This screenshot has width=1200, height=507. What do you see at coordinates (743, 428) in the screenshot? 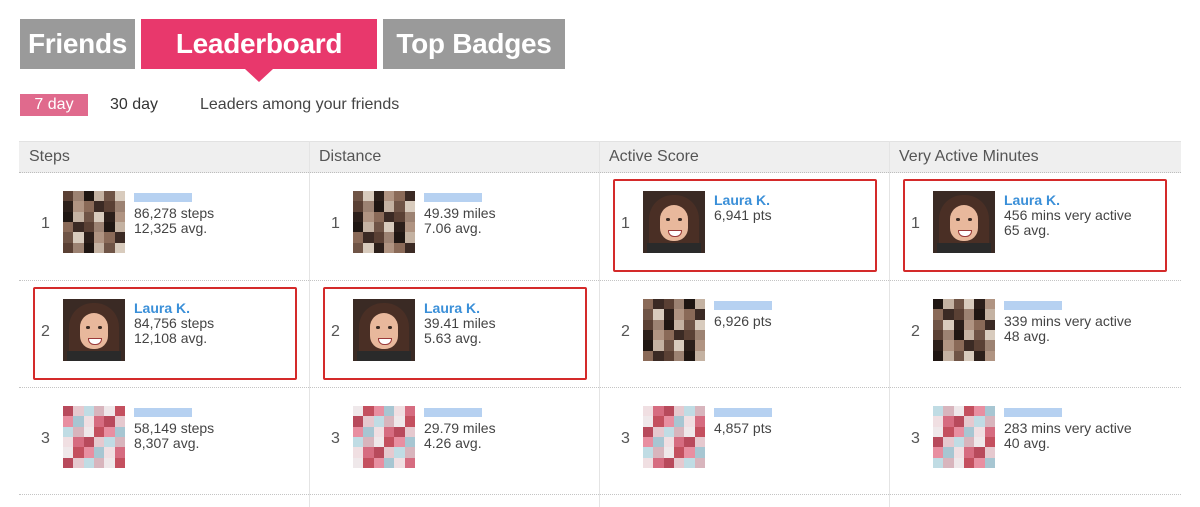
I see `active-score-points: 4,857 pts` at bounding box center [743, 428].